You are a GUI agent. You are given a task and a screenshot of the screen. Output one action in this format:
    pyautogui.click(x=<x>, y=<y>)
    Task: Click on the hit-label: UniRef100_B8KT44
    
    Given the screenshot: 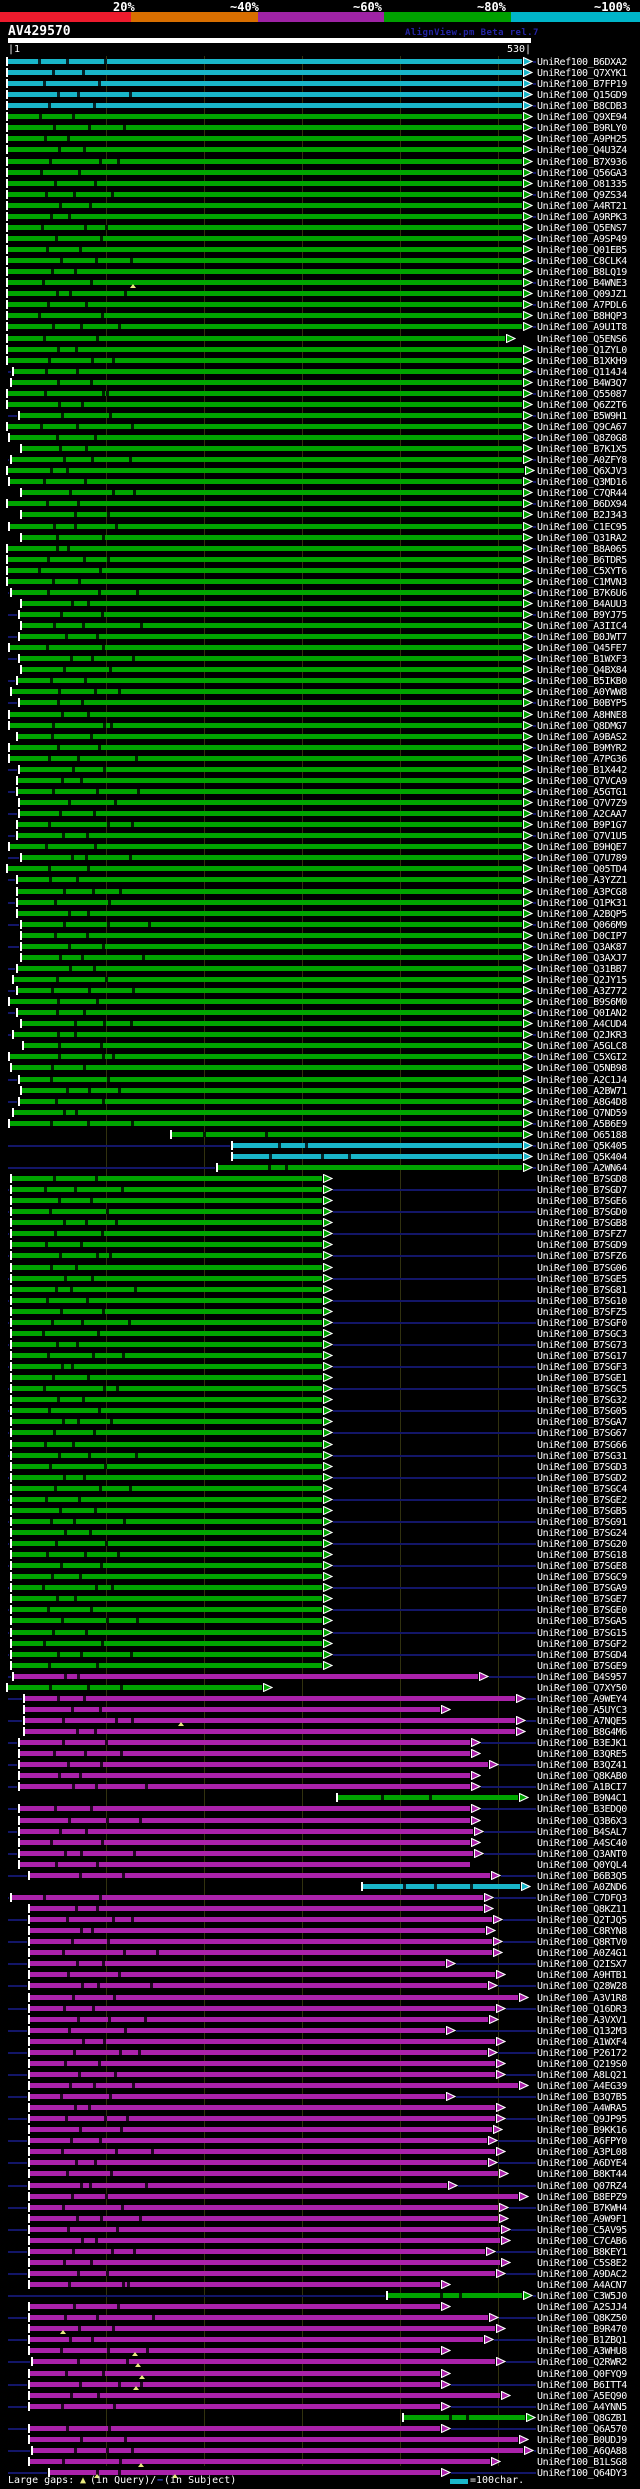 What is the action you would take?
    pyautogui.click(x=582, y=2174)
    